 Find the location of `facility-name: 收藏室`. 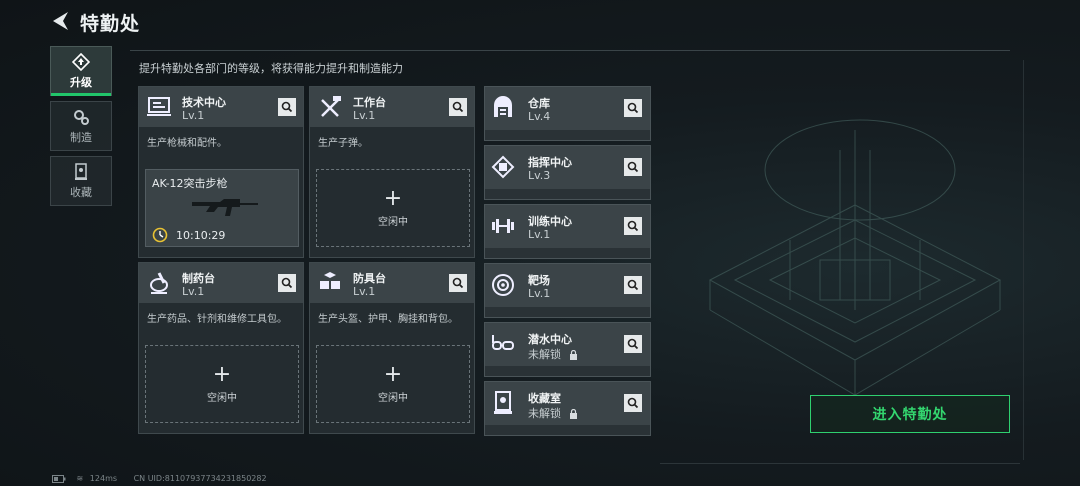

facility-name: 收藏室 is located at coordinates (544, 398).